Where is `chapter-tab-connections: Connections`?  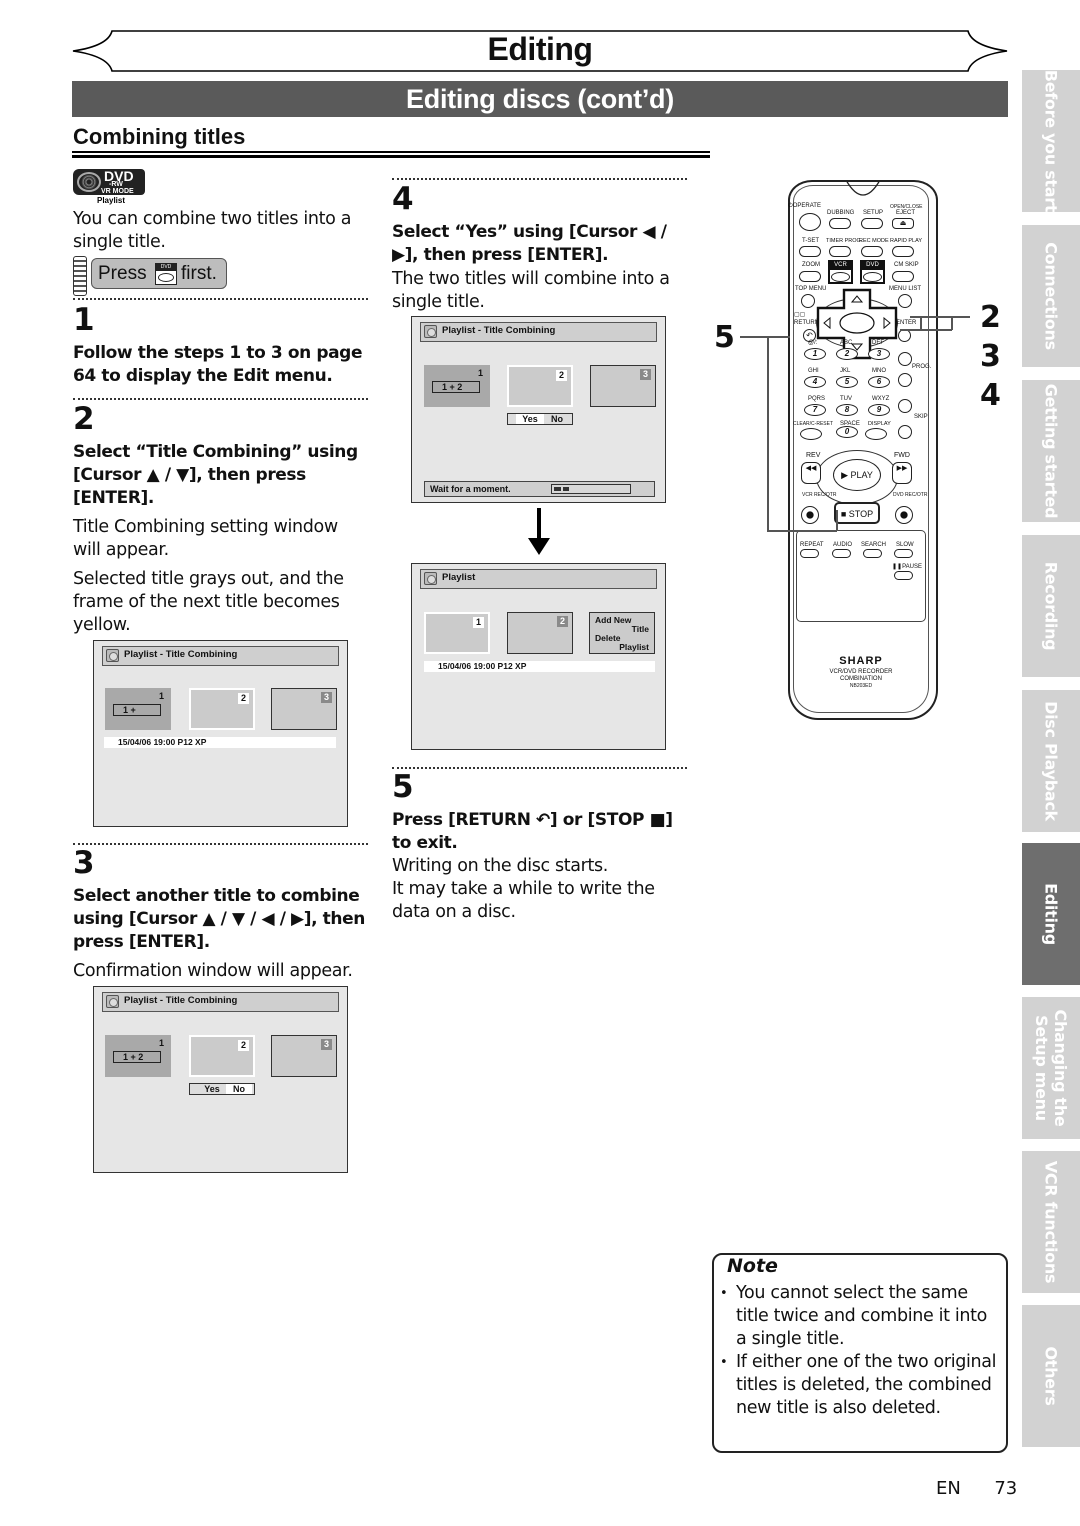 chapter-tab-connections: Connections is located at coordinates (1051, 296).